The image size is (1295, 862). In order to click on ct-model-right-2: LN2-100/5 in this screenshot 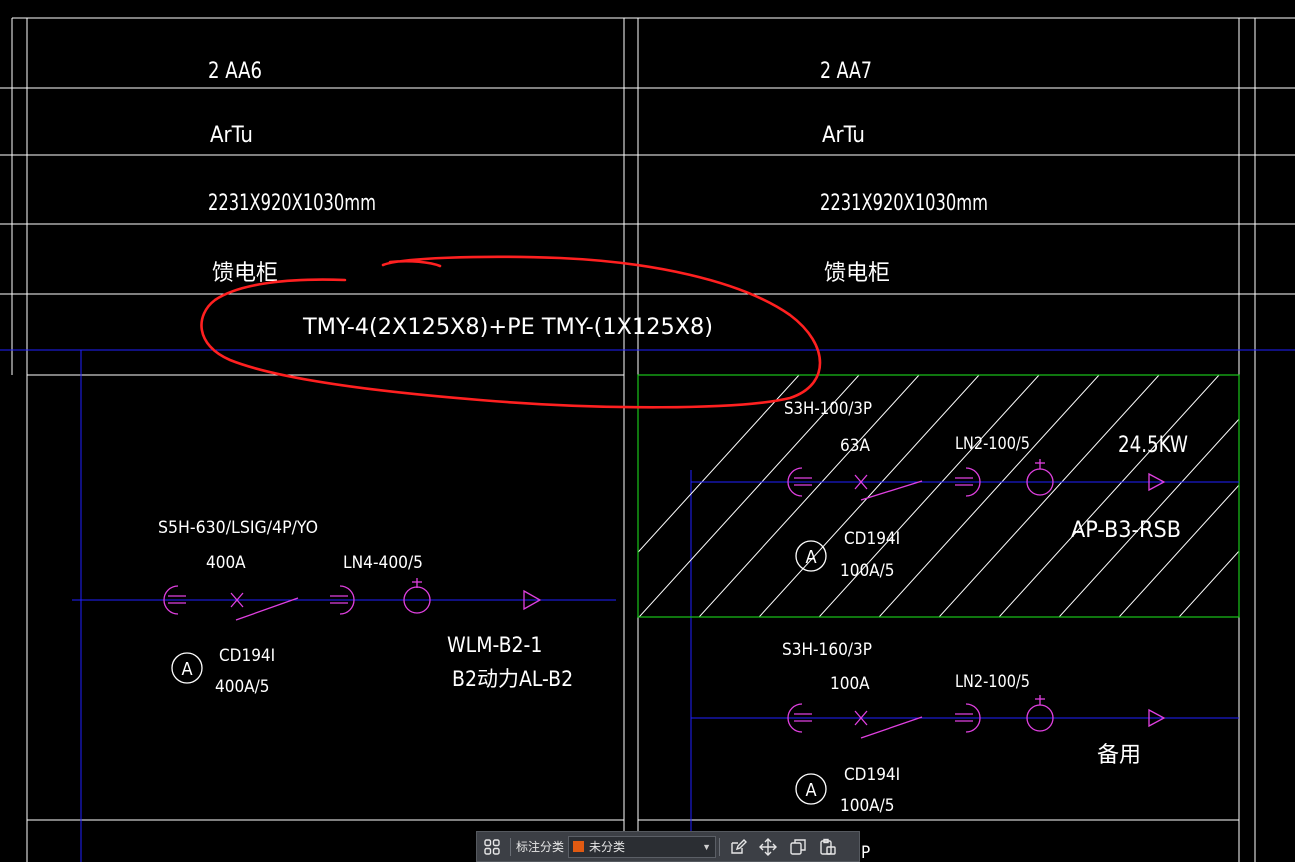, I will do `click(992, 682)`.